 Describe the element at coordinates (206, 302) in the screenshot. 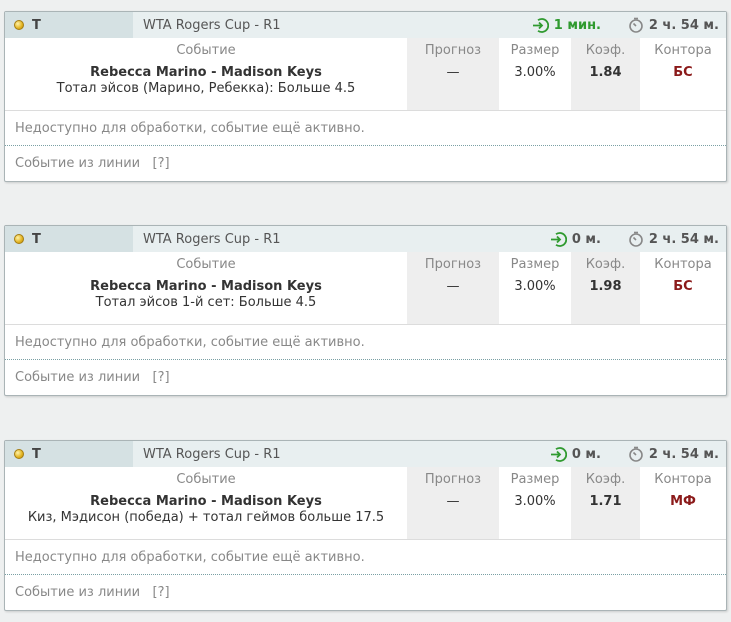

I see `bet-description: Тотал эйсов 1-й сет: Больше 4.5` at that location.